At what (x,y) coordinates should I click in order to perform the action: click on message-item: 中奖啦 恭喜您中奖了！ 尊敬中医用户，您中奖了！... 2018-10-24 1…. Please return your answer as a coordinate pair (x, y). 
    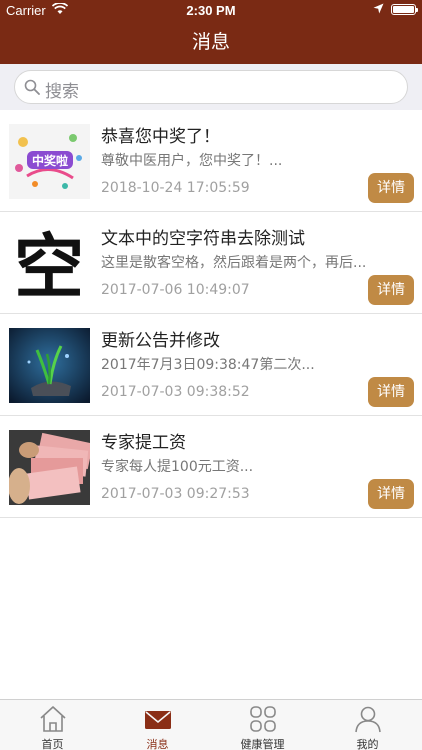
    Looking at the image, I should click on (211, 161).